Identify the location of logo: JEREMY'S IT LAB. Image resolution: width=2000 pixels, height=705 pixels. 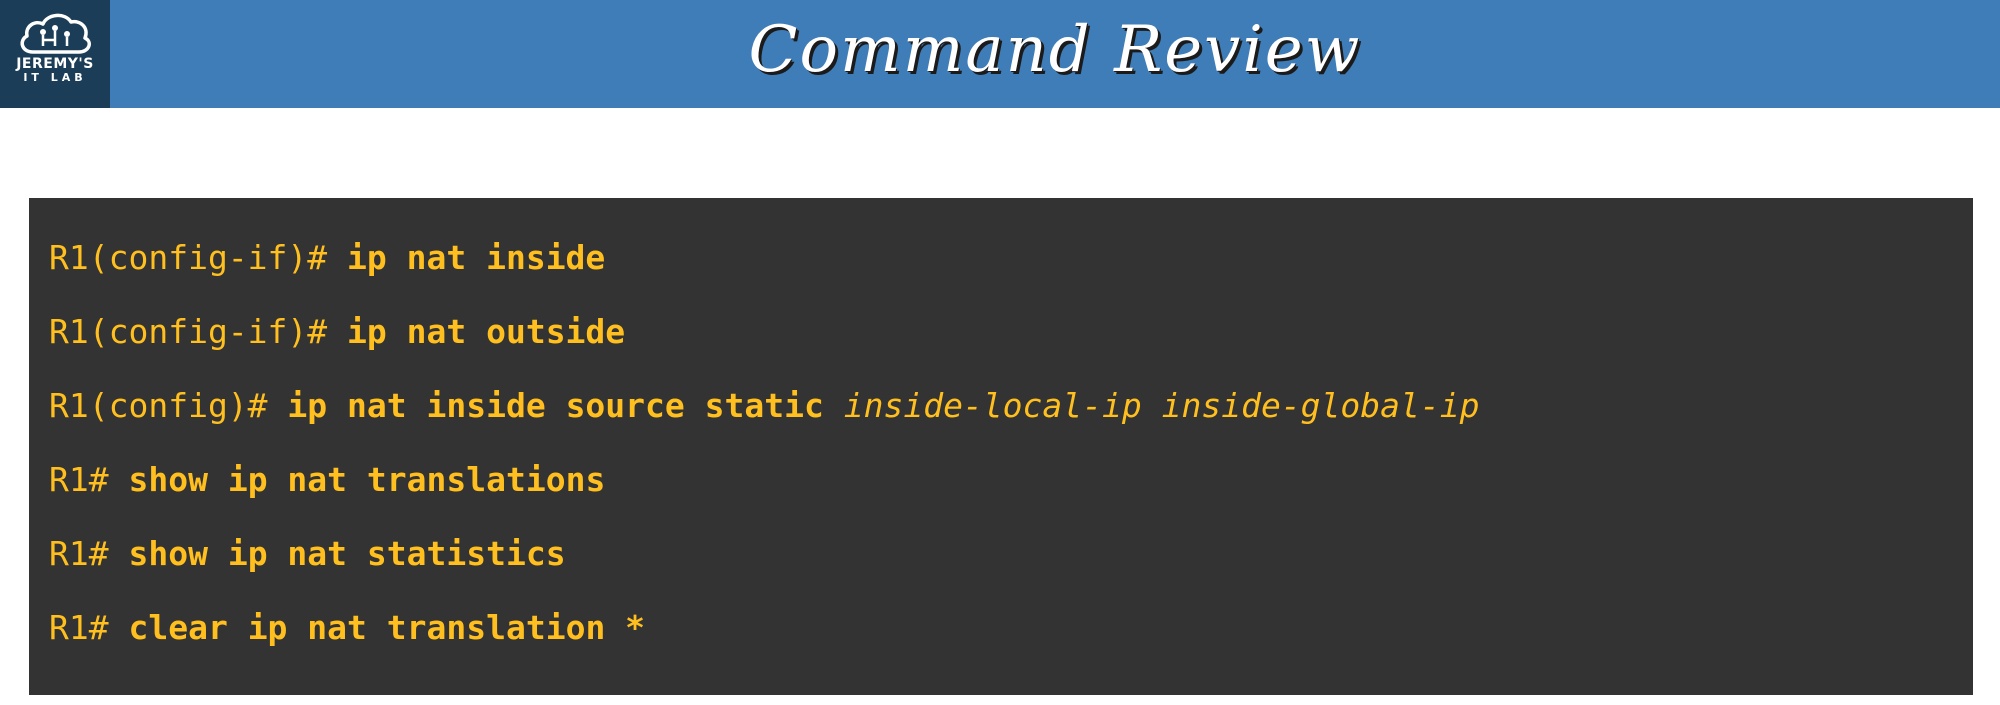
(55, 54).